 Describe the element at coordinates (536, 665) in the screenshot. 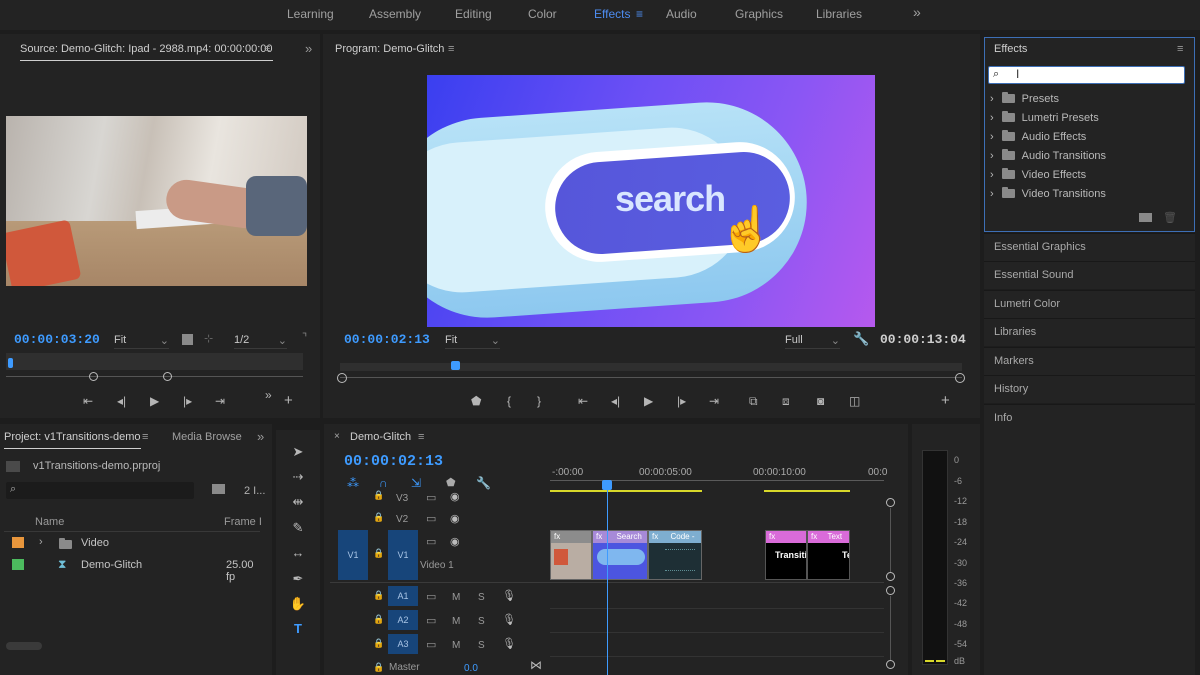

I see `go-to-edit-icon: ⋈` at that location.